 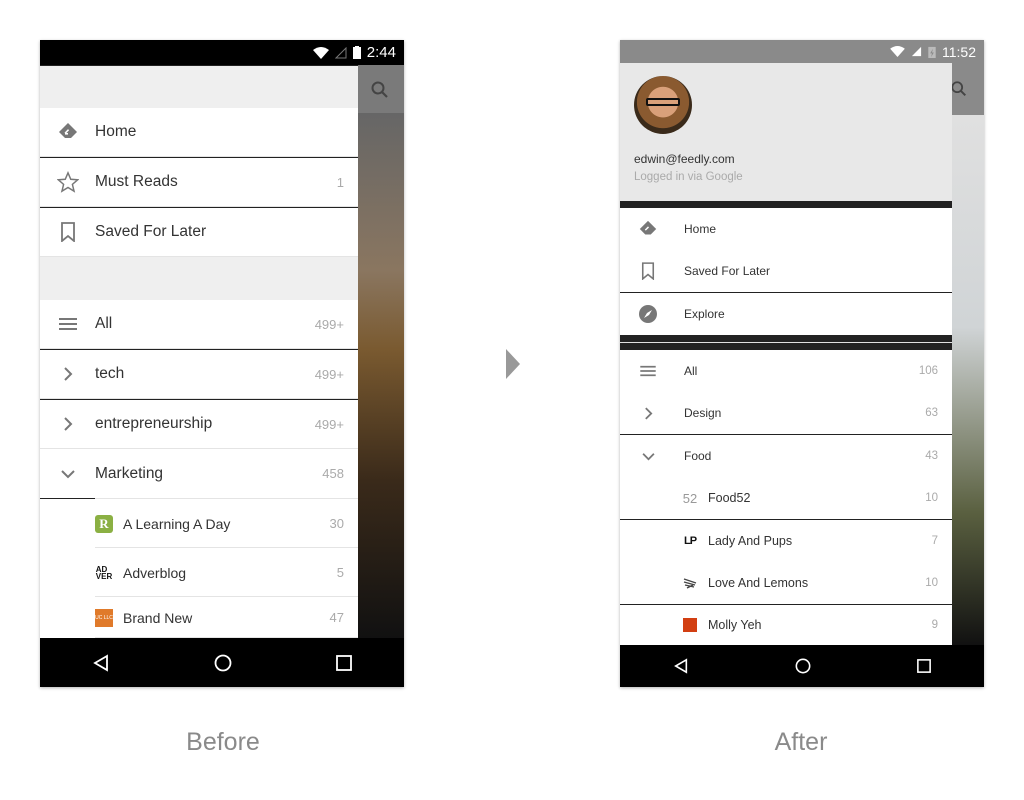 I want to click on section-spacer, so click(x=199, y=278).